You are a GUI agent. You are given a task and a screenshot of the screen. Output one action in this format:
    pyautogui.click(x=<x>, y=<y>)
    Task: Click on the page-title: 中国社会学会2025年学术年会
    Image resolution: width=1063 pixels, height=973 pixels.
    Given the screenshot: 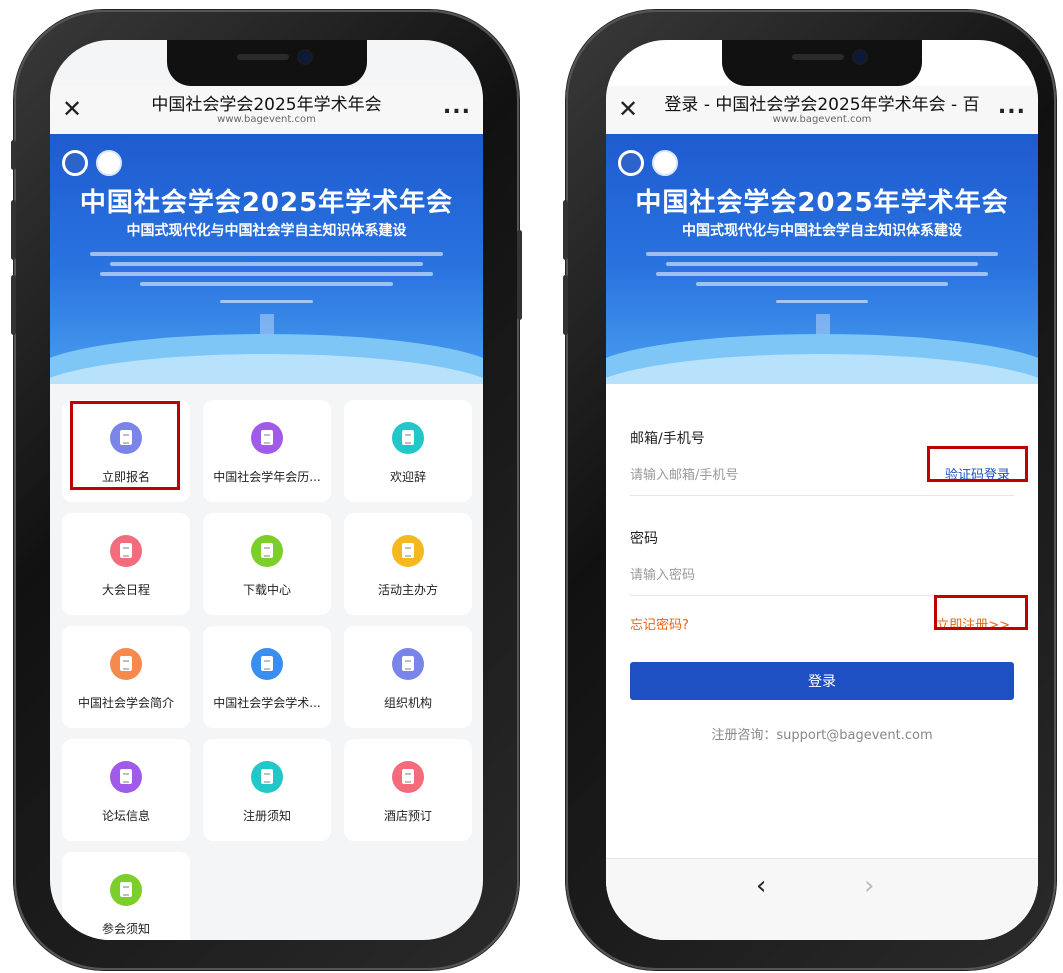 What is the action you would take?
    pyautogui.click(x=266, y=105)
    